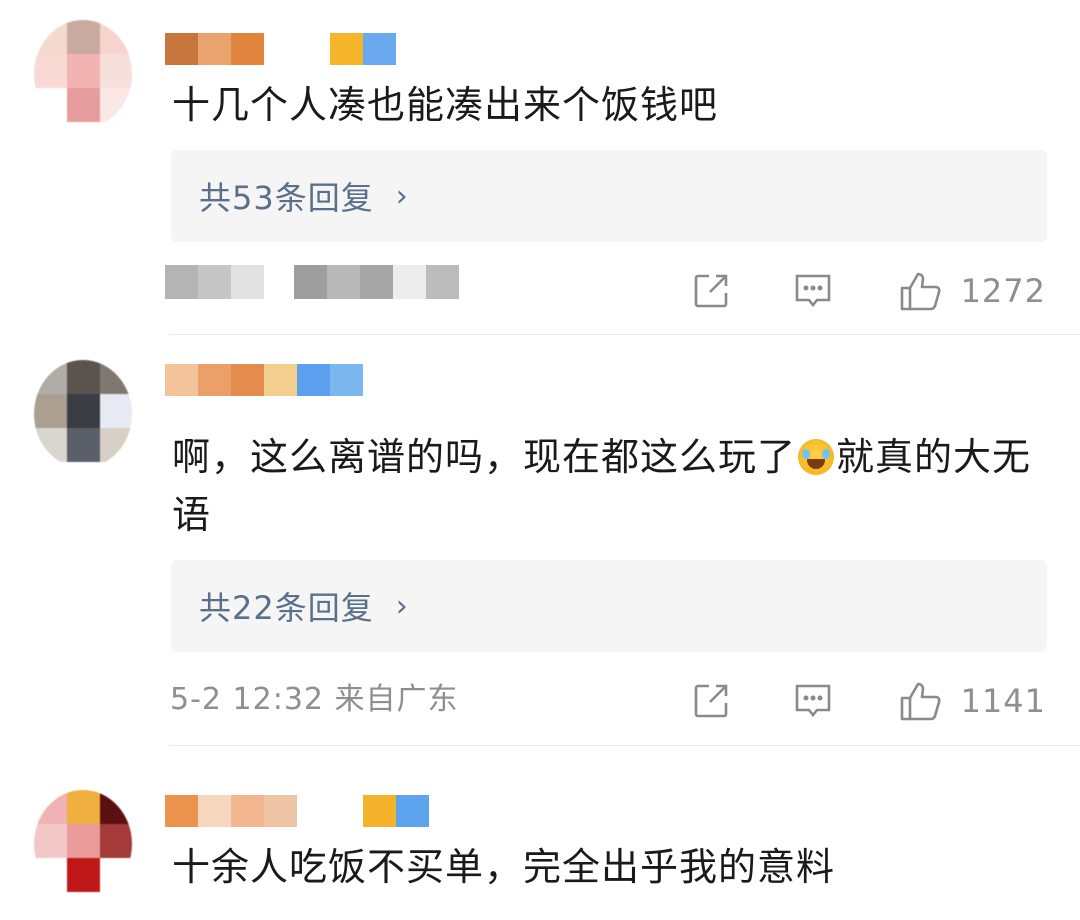  Describe the element at coordinates (445, 105) in the screenshot. I see `comment-text: 十几个人凑也能凑出来个饭钱吧` at that location.